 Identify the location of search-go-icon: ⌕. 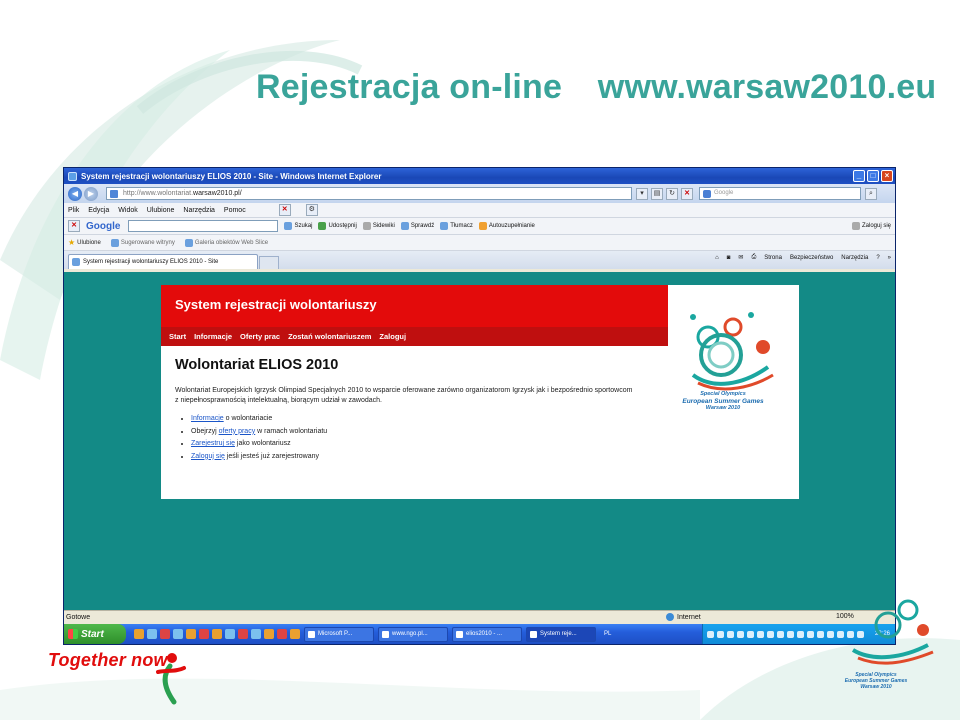
(871, 193).